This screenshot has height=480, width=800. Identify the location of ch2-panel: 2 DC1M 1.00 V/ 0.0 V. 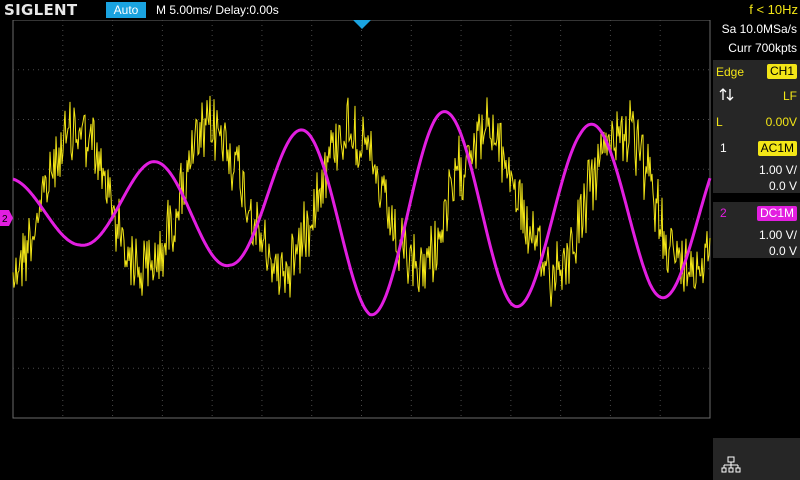
(756, 230).